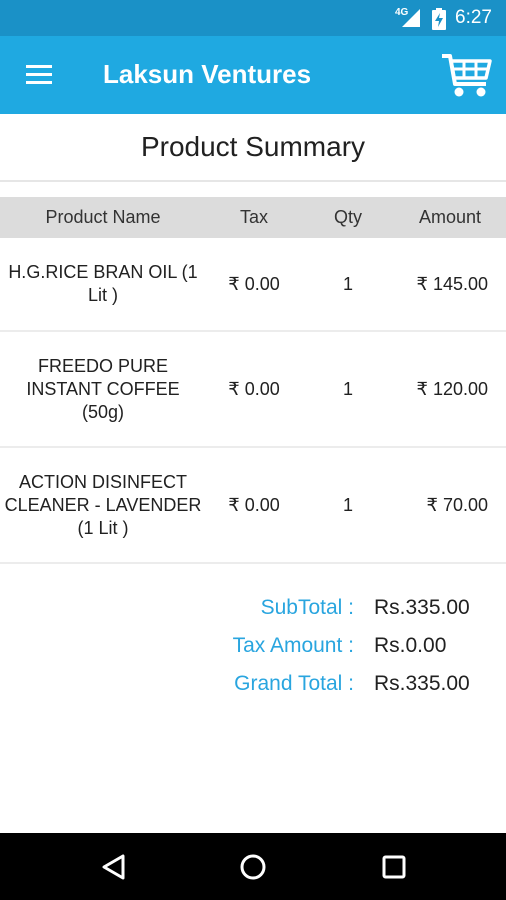  What do you see at coordinates (253, 181) in the screenshot?
I see `divider` at bounding box center [253, 181].